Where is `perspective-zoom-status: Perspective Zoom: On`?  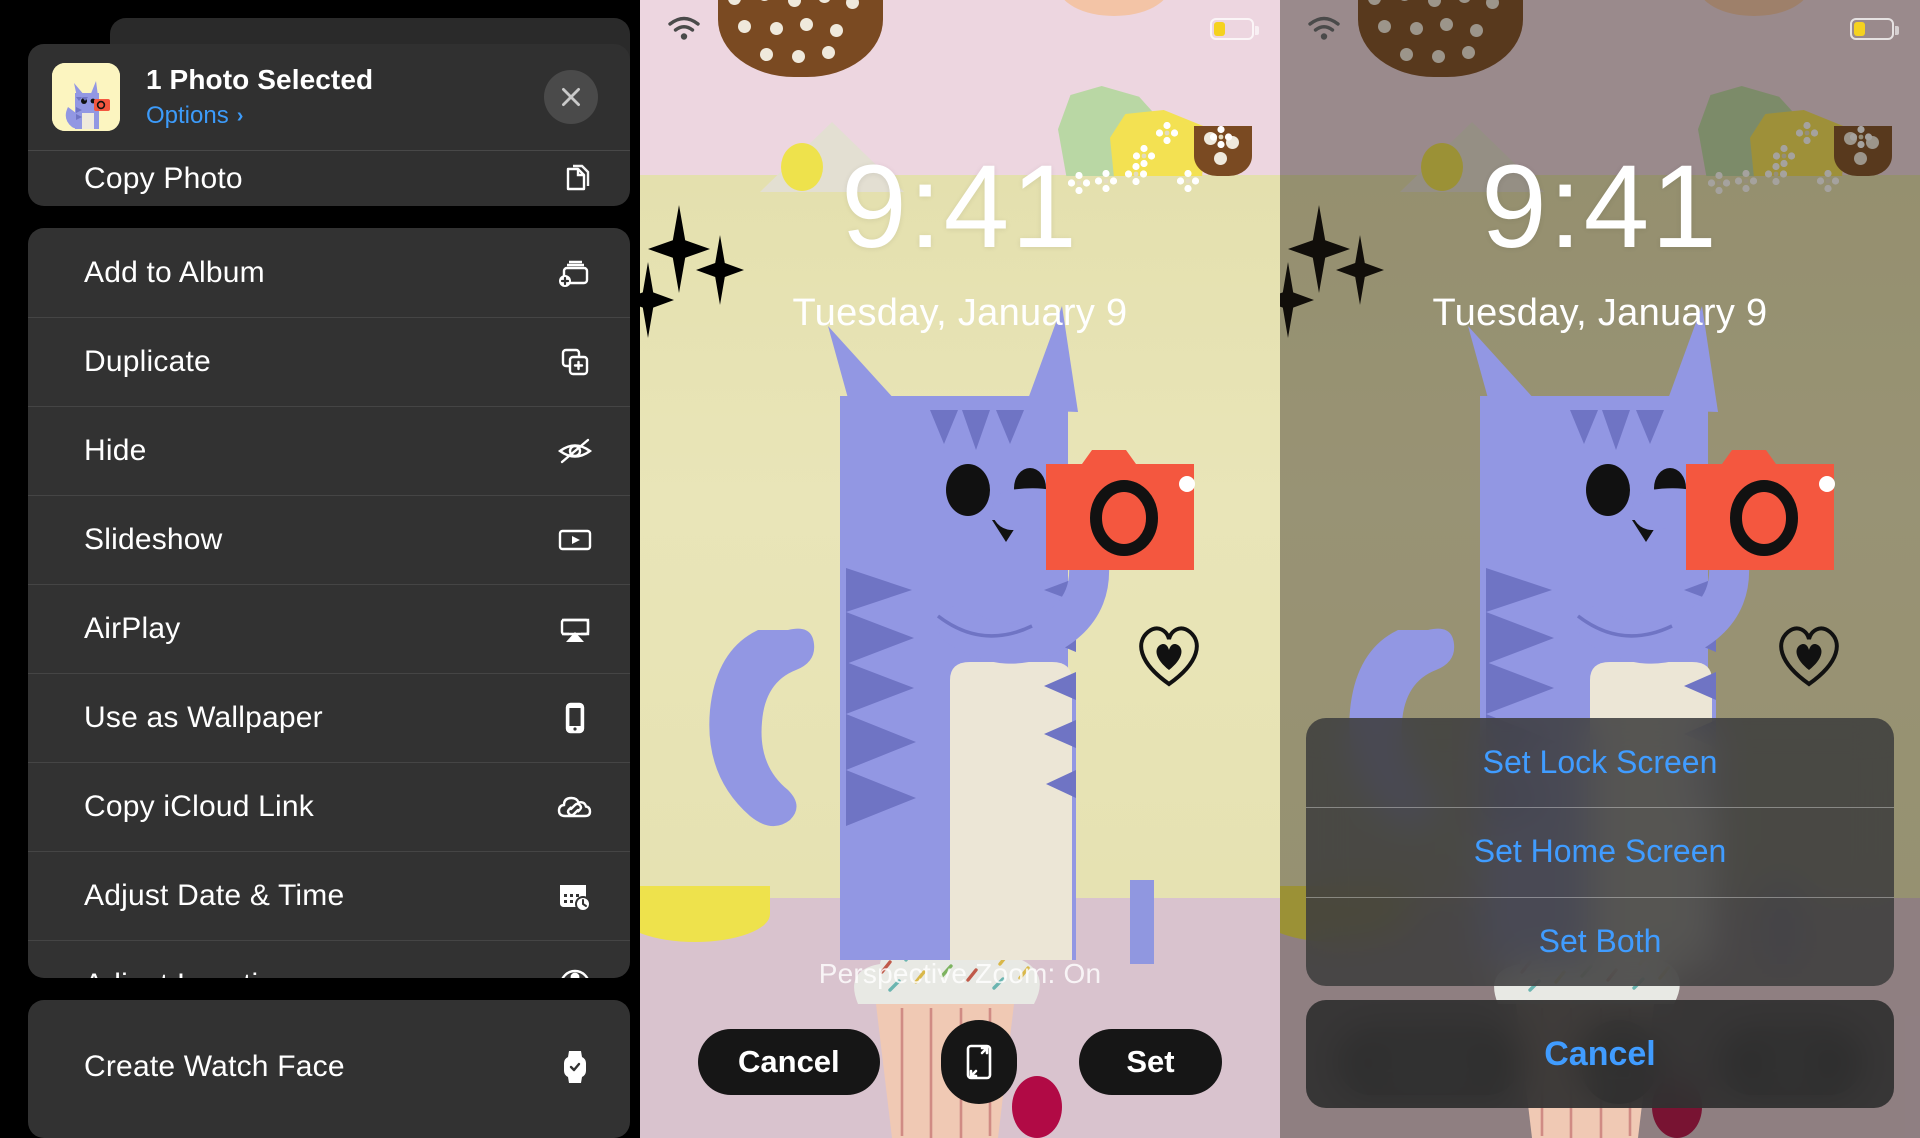 perspective-zoom-status: Perspective Zoom: On is located at coordinates (960, 973).